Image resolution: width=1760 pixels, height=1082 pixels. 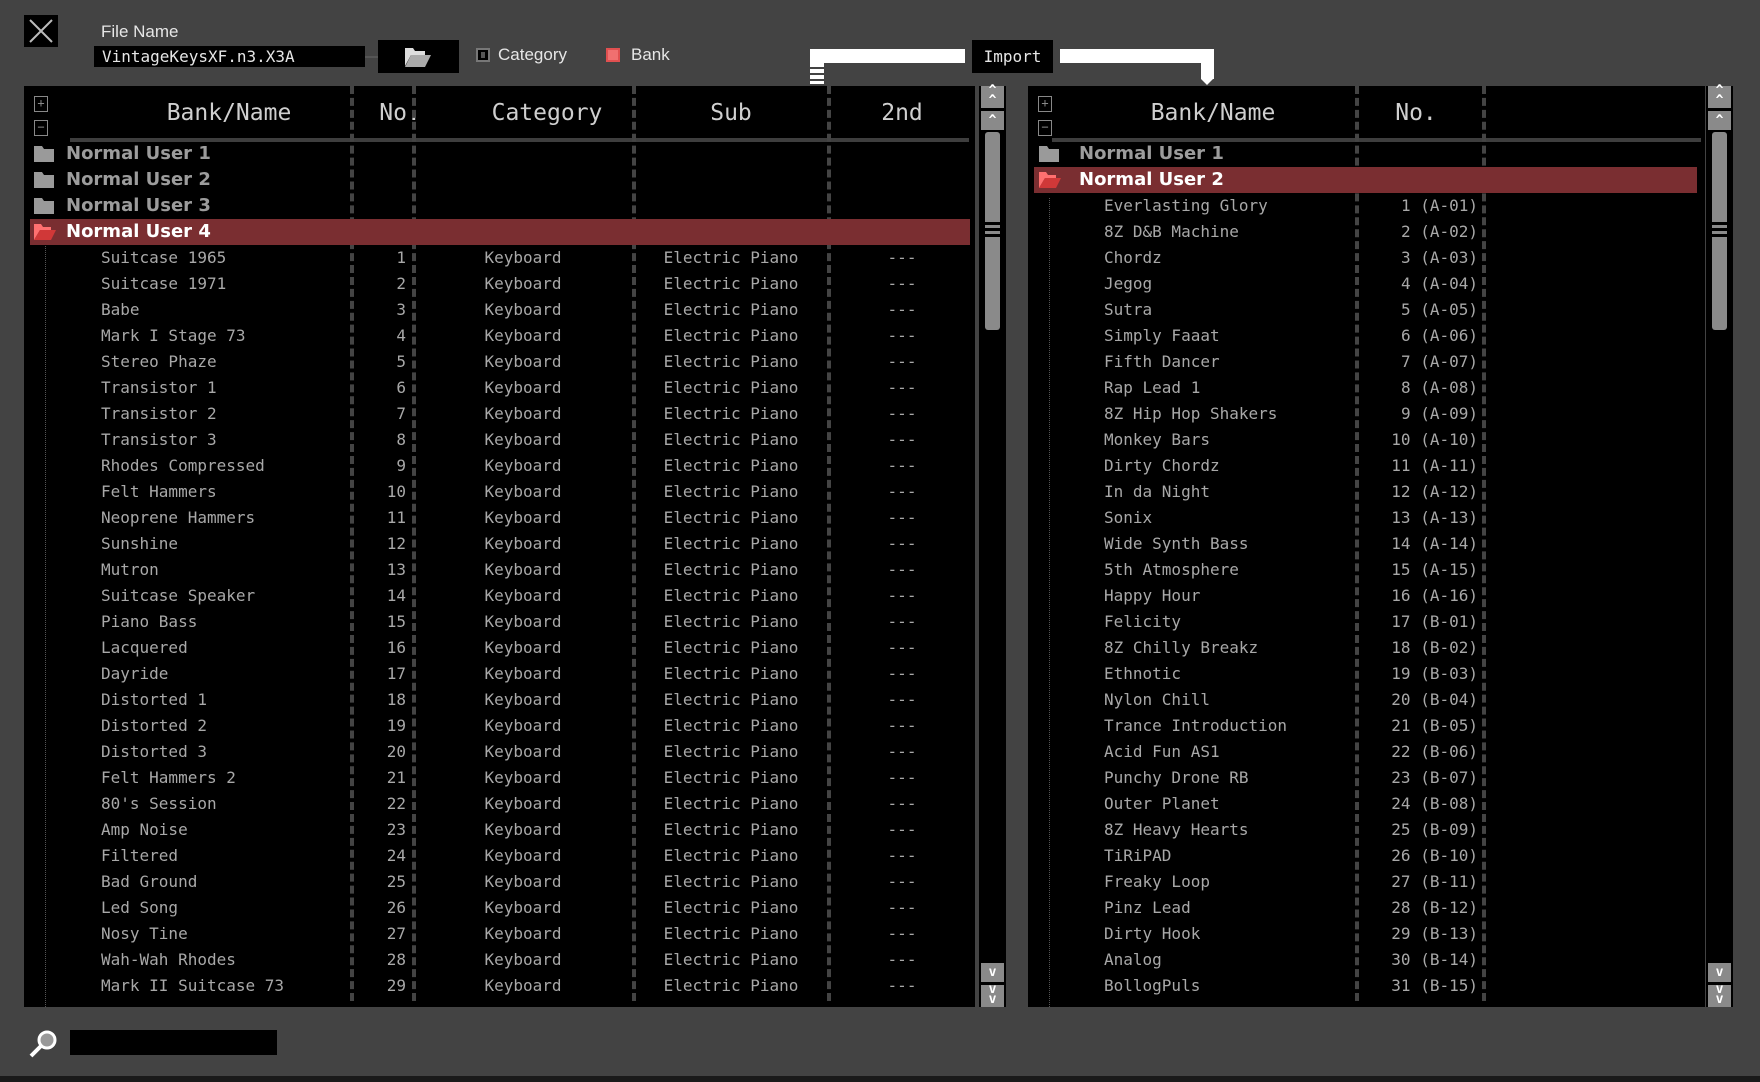 I want to click on voice-row: 8Z Chilly Breakz 18 (B-02), so click(x=1366, y=648).